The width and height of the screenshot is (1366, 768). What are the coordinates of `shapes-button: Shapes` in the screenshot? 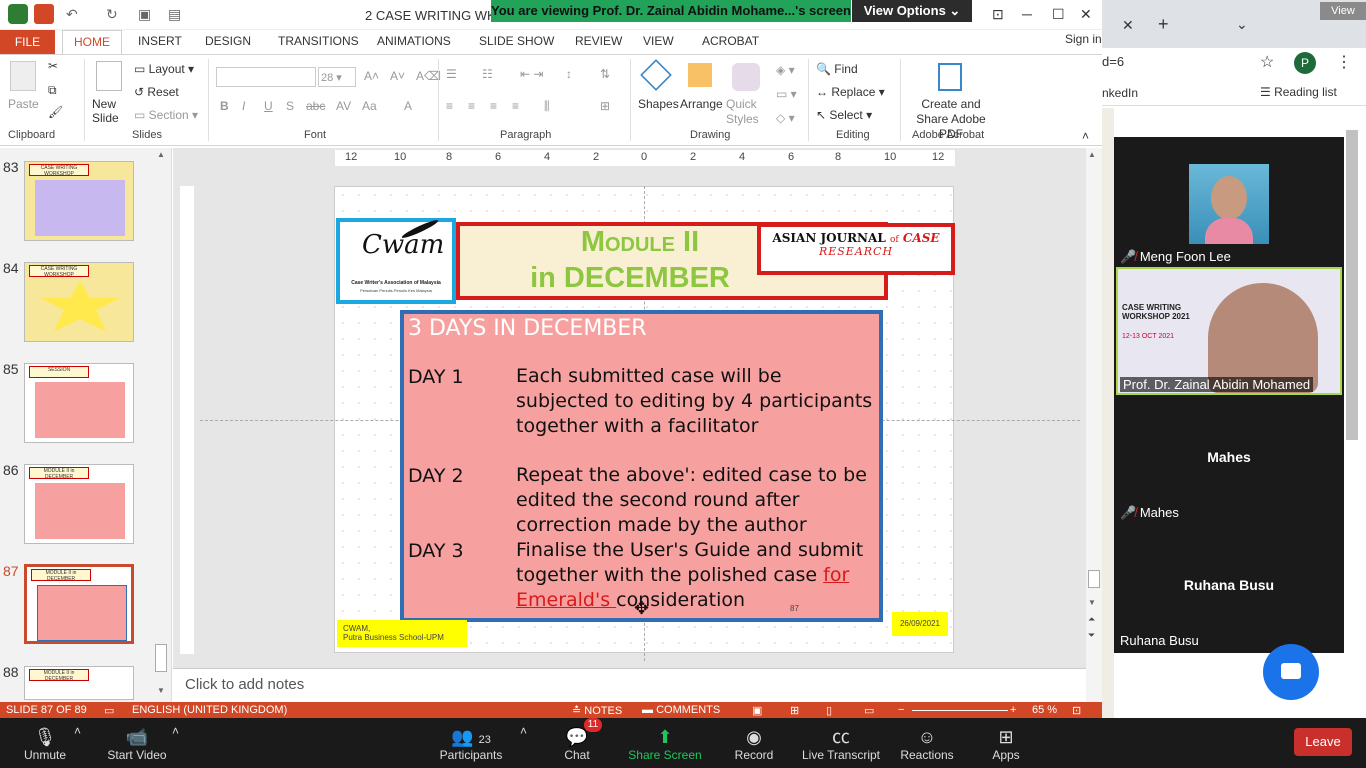 It's located at (658, 104).